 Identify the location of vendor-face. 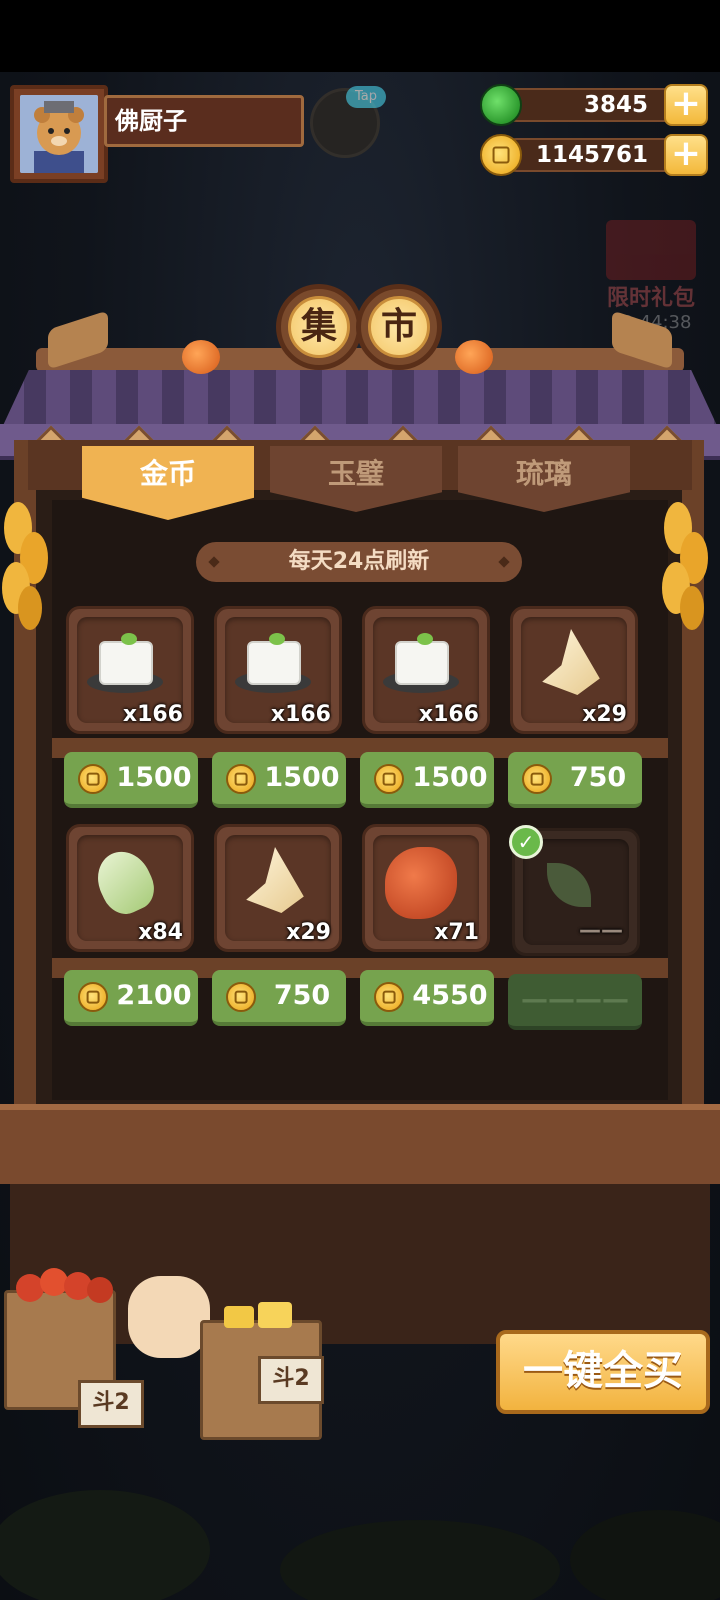
(169, 1317).